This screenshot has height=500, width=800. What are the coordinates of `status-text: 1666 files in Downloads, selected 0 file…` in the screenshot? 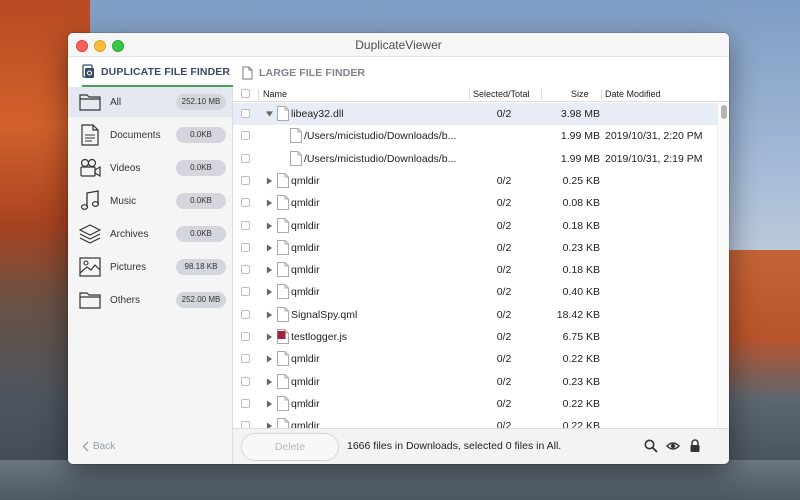 It's located at (454, 446).